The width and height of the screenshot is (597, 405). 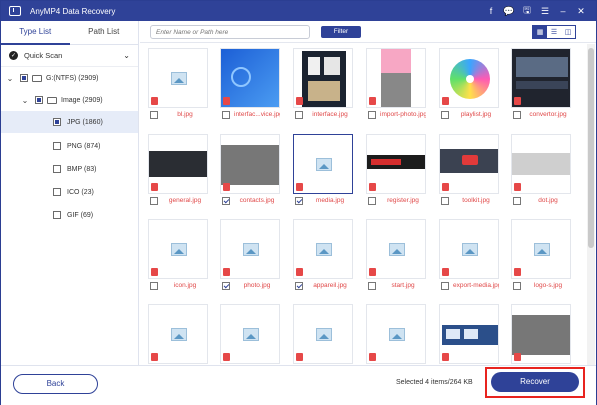 I want to click on file-card: appareil.jpg, so click(x=323, y=255).